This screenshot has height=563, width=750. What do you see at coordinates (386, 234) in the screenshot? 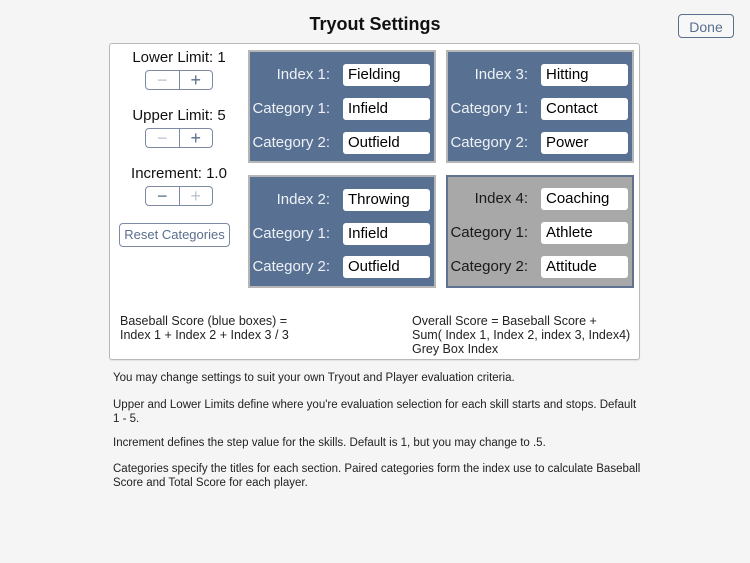
I see `index-2-category-1-field` at bounding box center [386, 234].